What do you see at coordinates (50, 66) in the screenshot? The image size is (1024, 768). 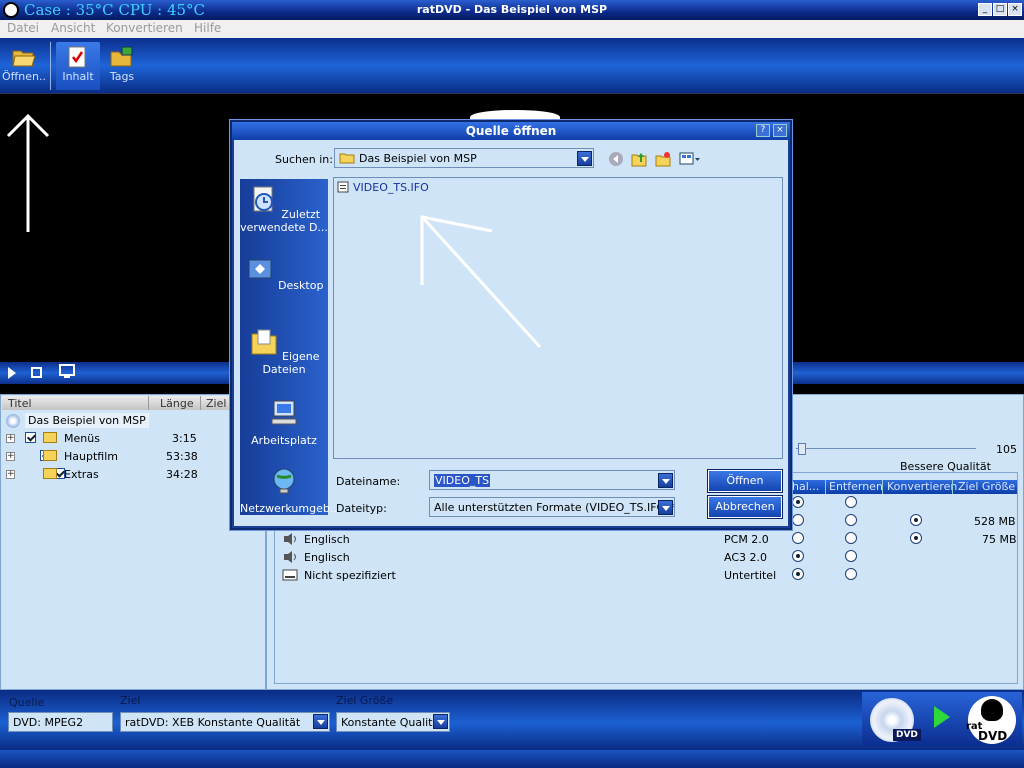 I see `toolbar-divider` at bounding box center [50, 66].